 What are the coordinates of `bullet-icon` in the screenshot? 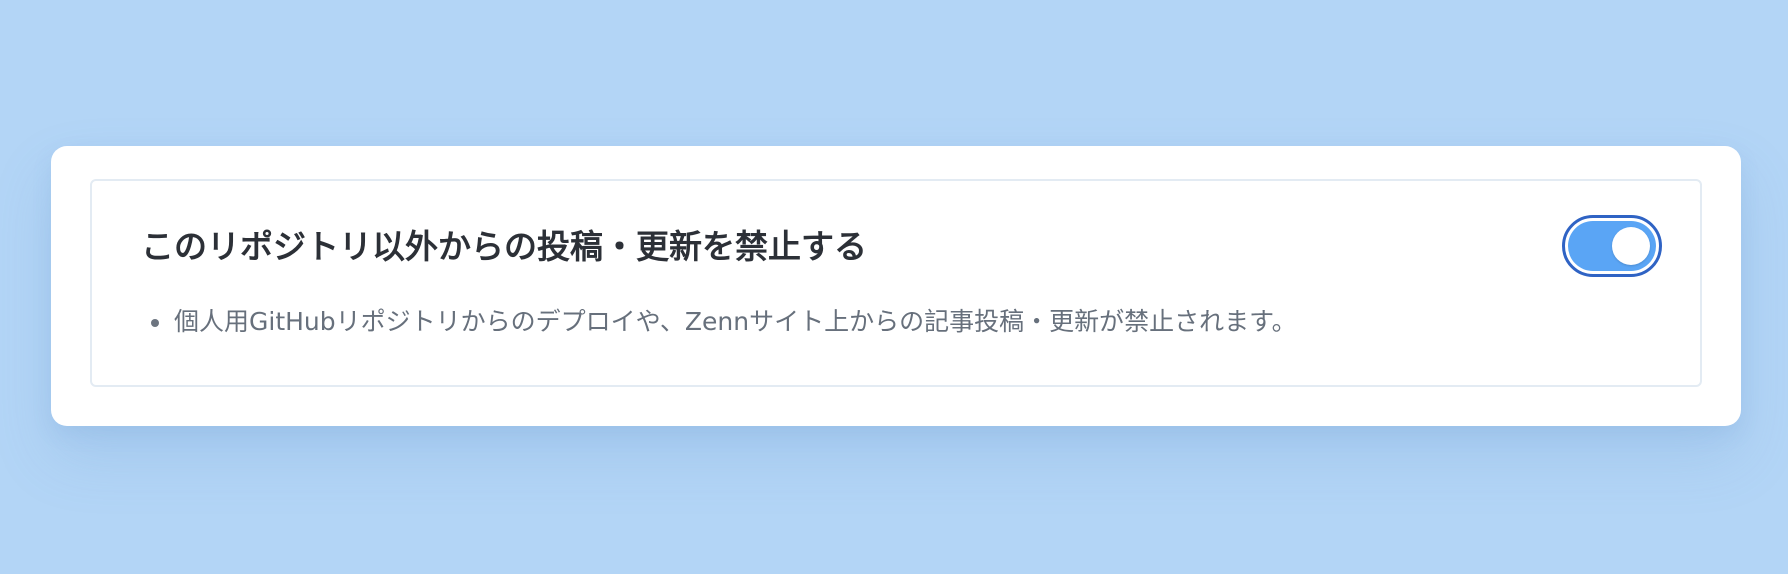 It's located at (155, 323).